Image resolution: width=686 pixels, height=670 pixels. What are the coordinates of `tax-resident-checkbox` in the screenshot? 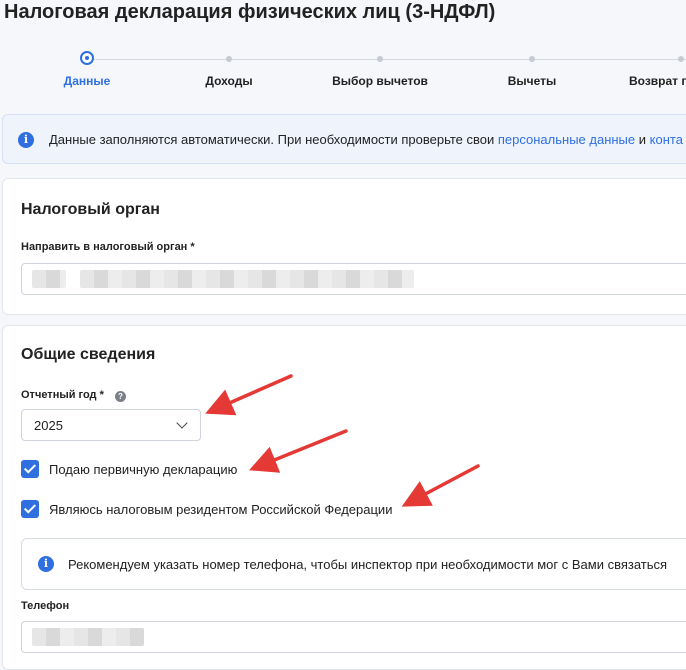 It's located at (30, 509).